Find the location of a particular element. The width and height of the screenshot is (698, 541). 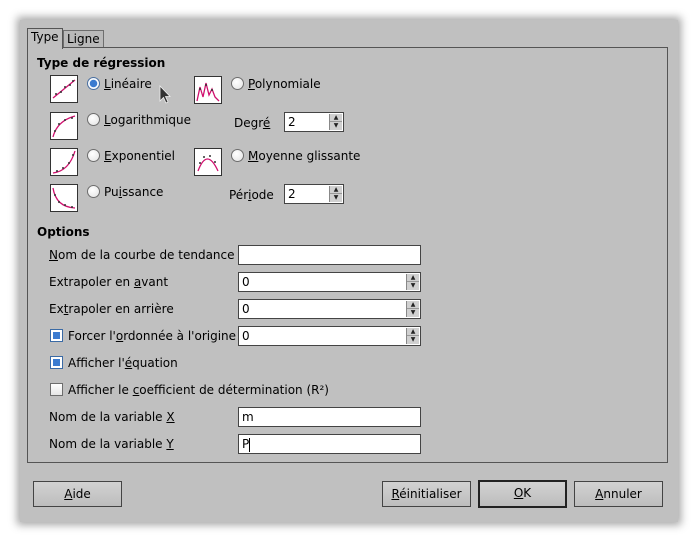

force-intercept-label: Forcer l'ordonnée à l'origine is located at coordinates (152, 336).